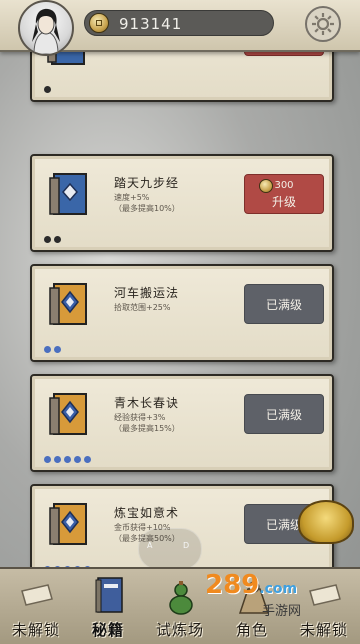  I want to click on skill-name: 河车搬运法, so click(147, 293).